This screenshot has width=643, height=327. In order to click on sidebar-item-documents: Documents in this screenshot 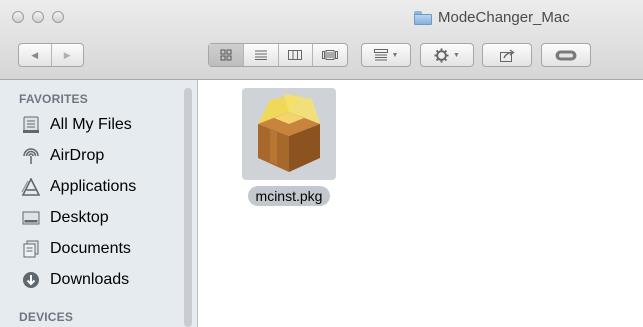, I will do `click(76, 249)`.